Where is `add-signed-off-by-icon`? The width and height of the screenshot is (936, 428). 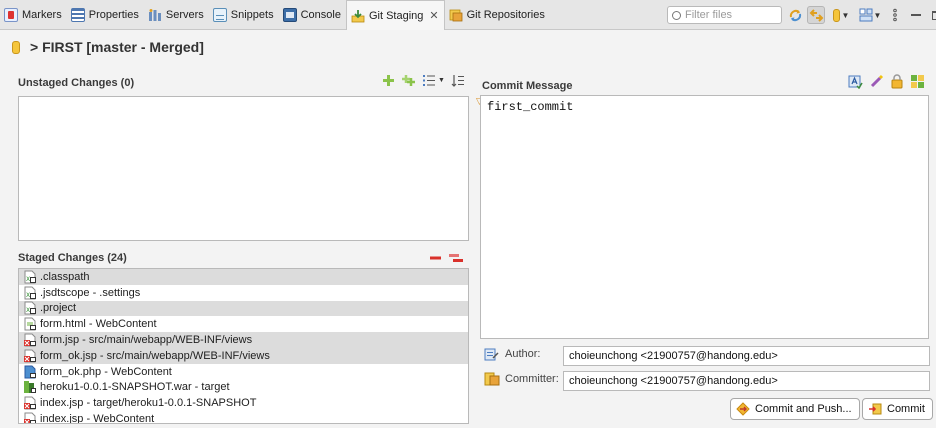
add-signed-off-by-icon is located at coordinates (897, 81).